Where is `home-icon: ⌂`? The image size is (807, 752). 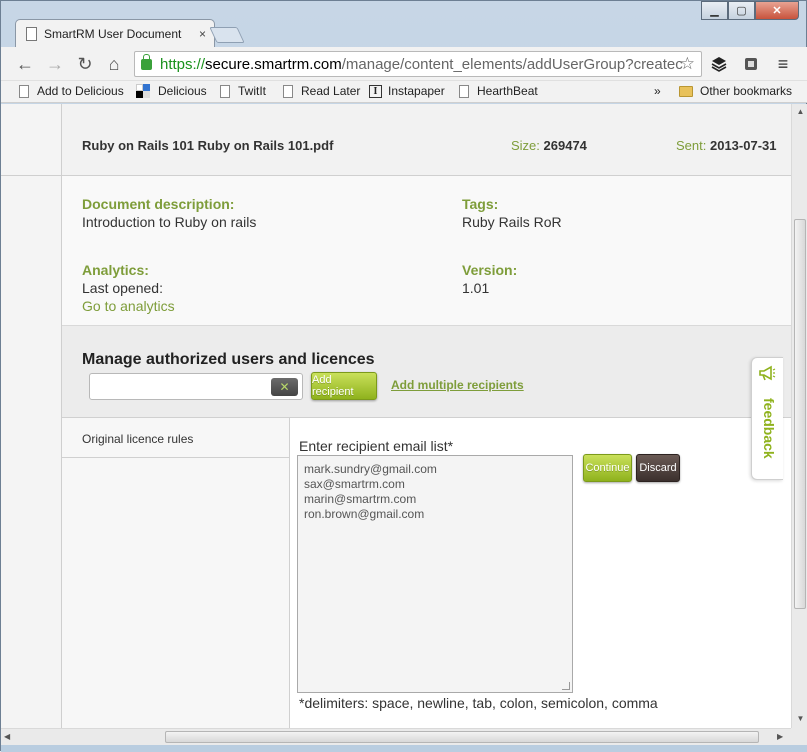
home-icon: ⌂ is located at coordinates (114, 64).